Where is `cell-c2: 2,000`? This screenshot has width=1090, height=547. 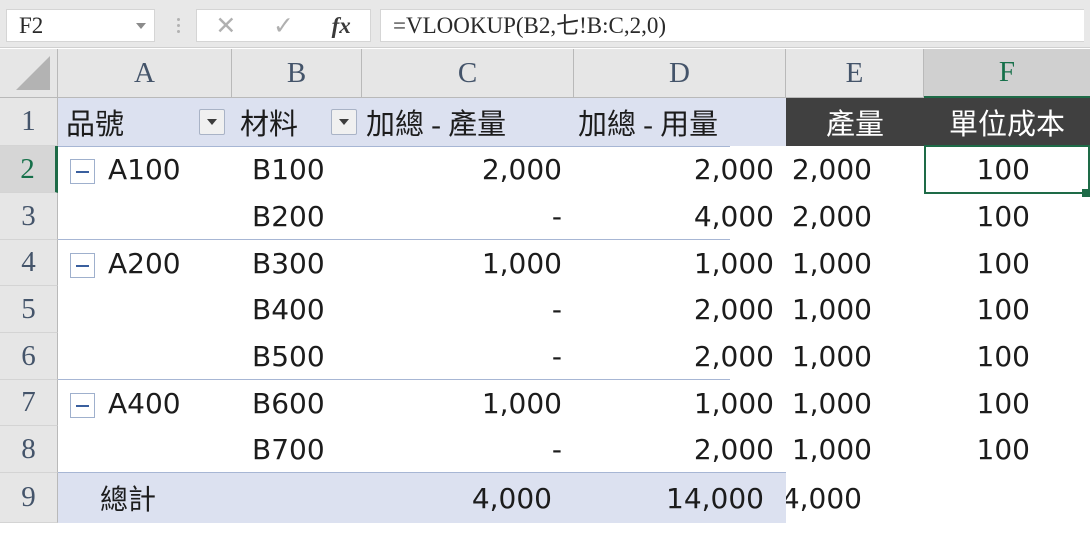 cell-c2: 2,000 is located at coordinates (468, 169).